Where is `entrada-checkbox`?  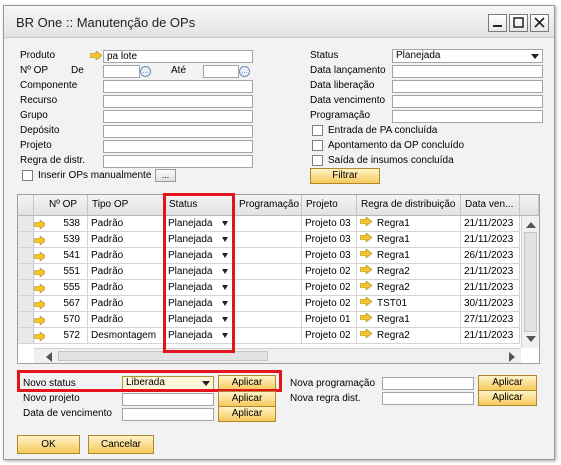
entrada-checkbox is located at coordinates (317, 130).